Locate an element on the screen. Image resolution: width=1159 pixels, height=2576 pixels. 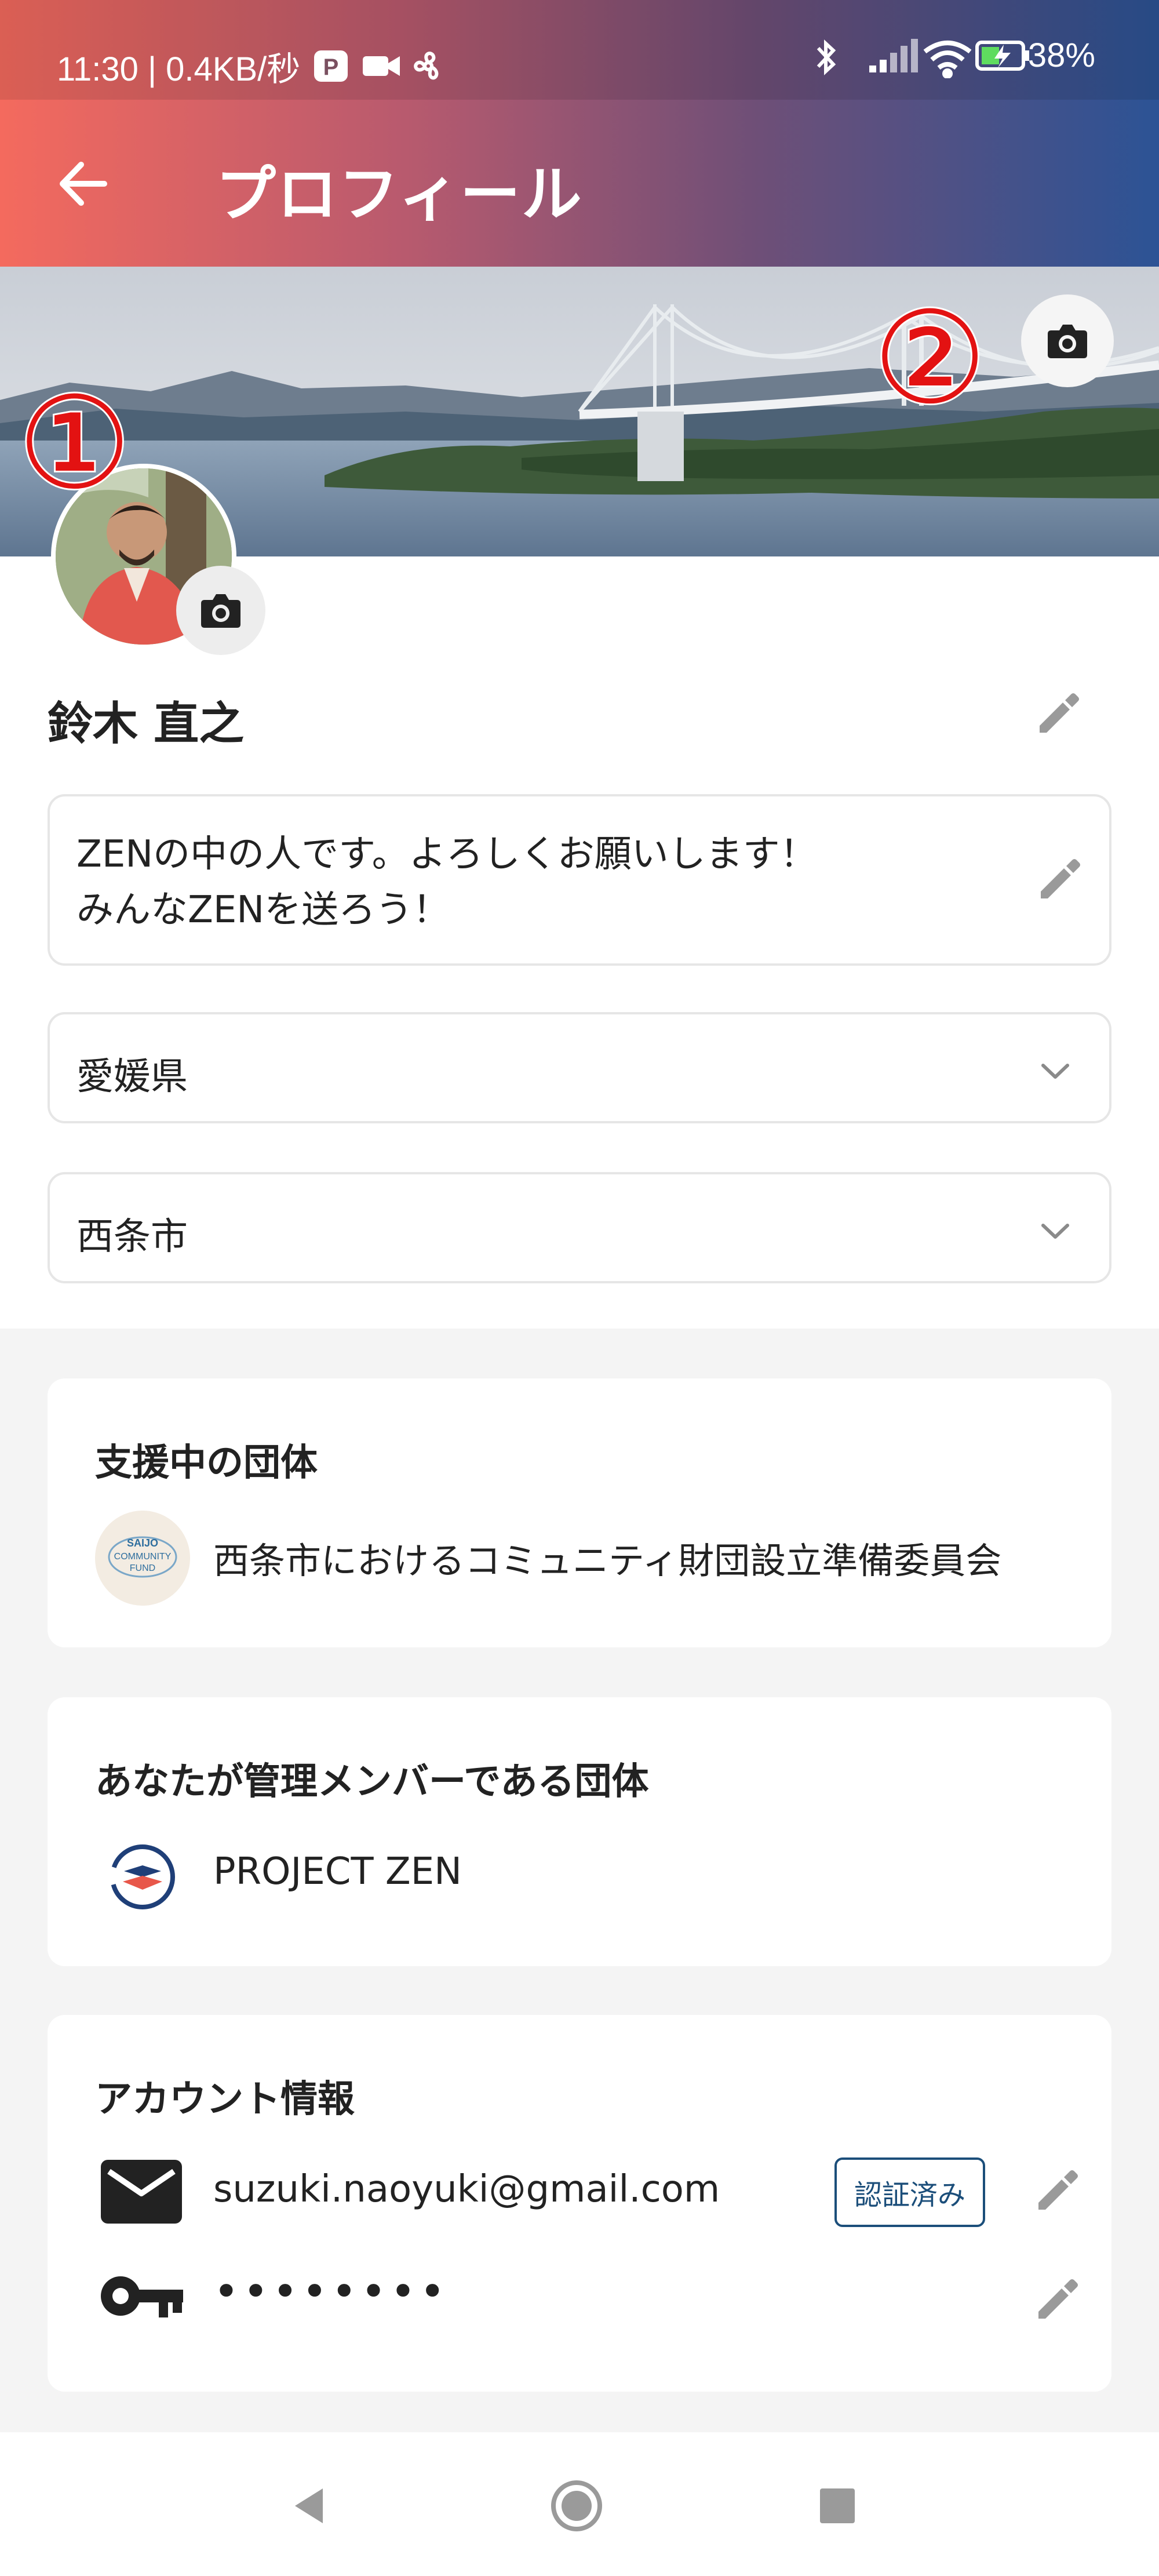
edit-password-button is located at coordinates (1058, 2299).